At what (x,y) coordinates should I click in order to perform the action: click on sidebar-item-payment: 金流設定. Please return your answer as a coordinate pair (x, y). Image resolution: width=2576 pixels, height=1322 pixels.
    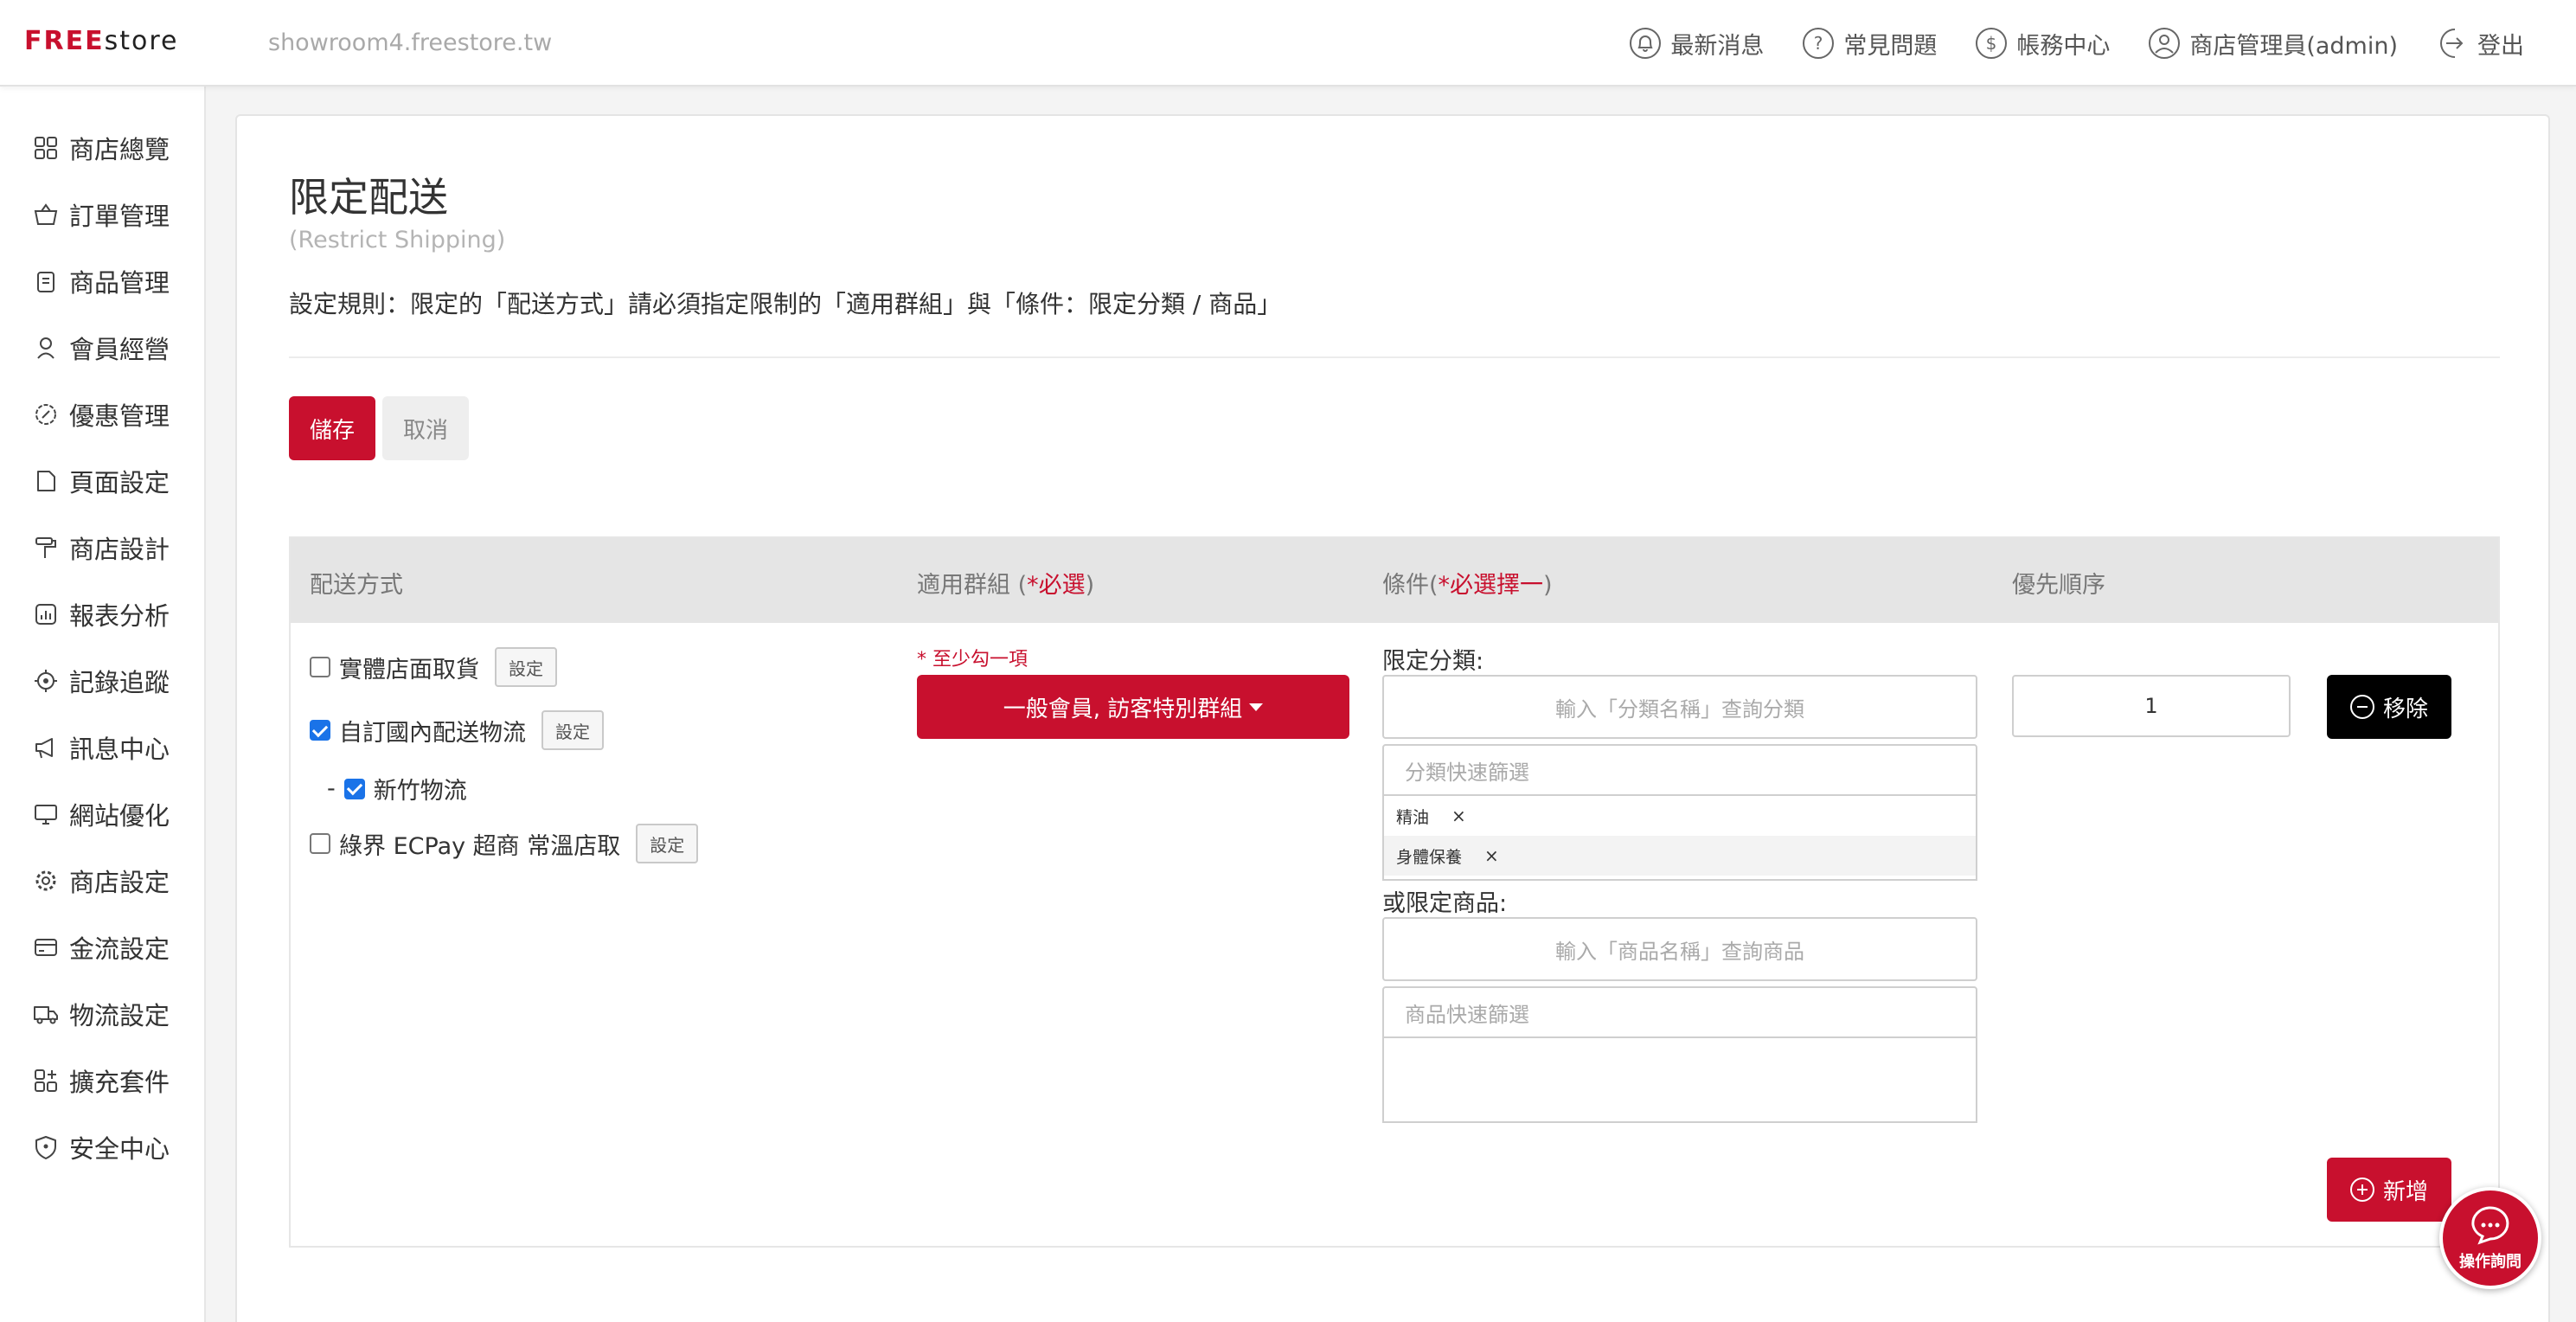
    Looking at the image, I should click on (101, 947).